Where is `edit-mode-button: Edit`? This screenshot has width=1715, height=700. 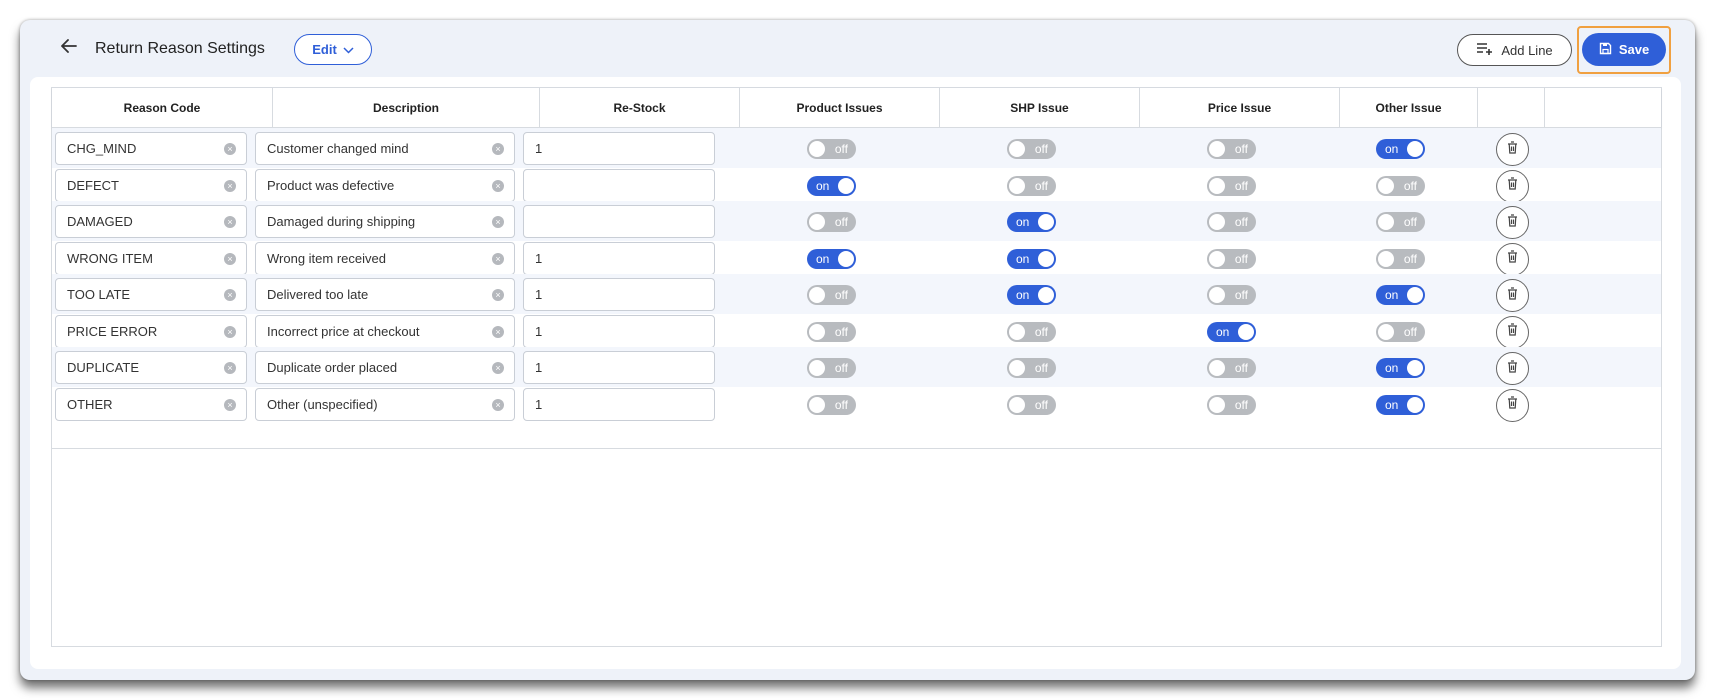
edit-mode-button: Edit is located at coordinates (333, 49).